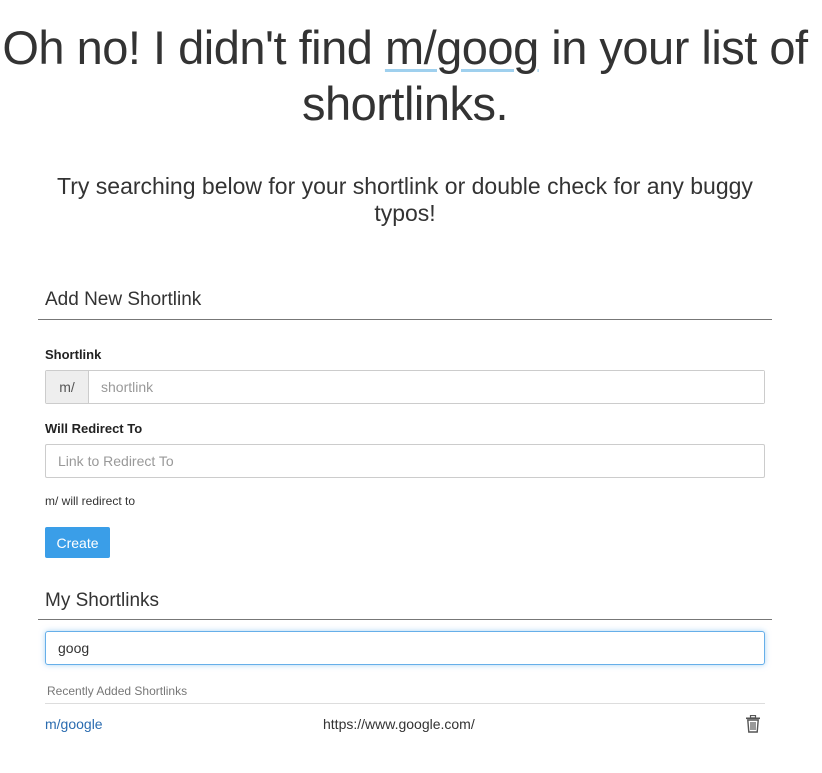  I want to click on shortlink-label: Shortlink, so click(73, 354).